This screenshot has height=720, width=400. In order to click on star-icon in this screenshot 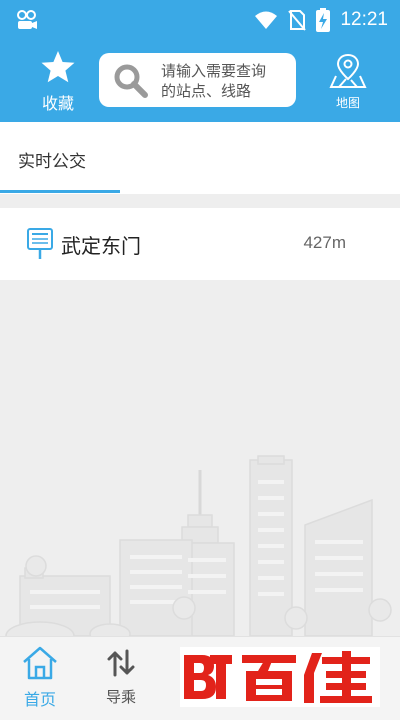, I will do `click(58, 67)`.